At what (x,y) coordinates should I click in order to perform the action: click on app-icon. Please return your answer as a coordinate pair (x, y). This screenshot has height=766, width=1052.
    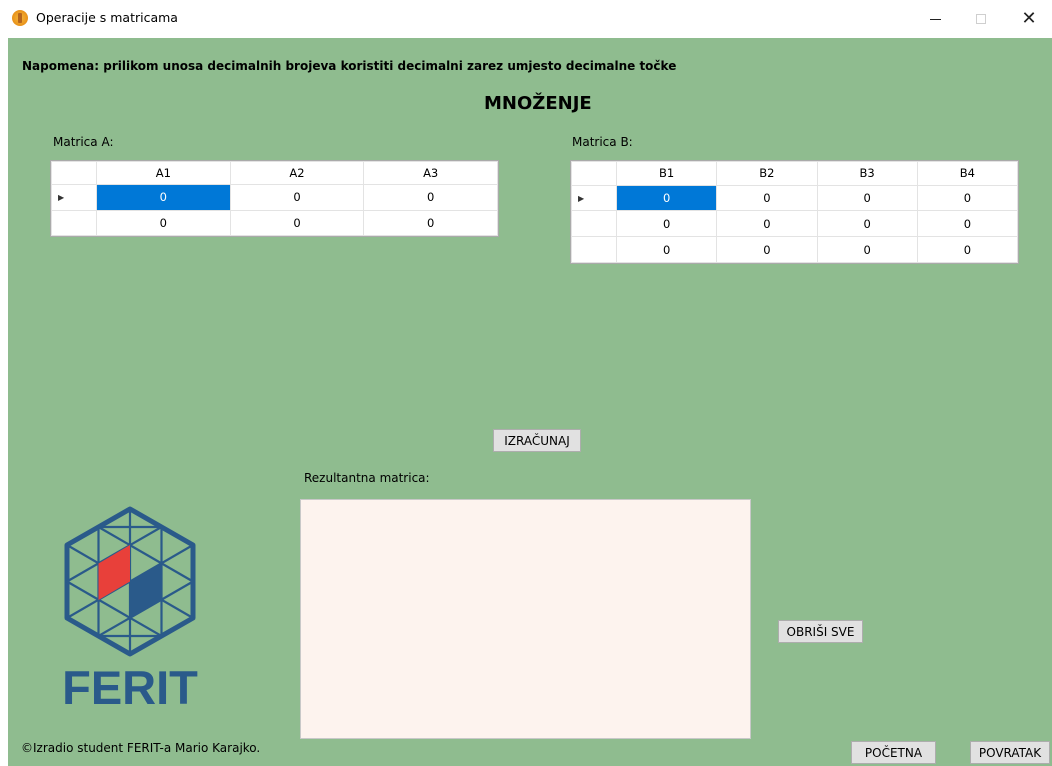
    Looking at the image, I should click on (20, 18).